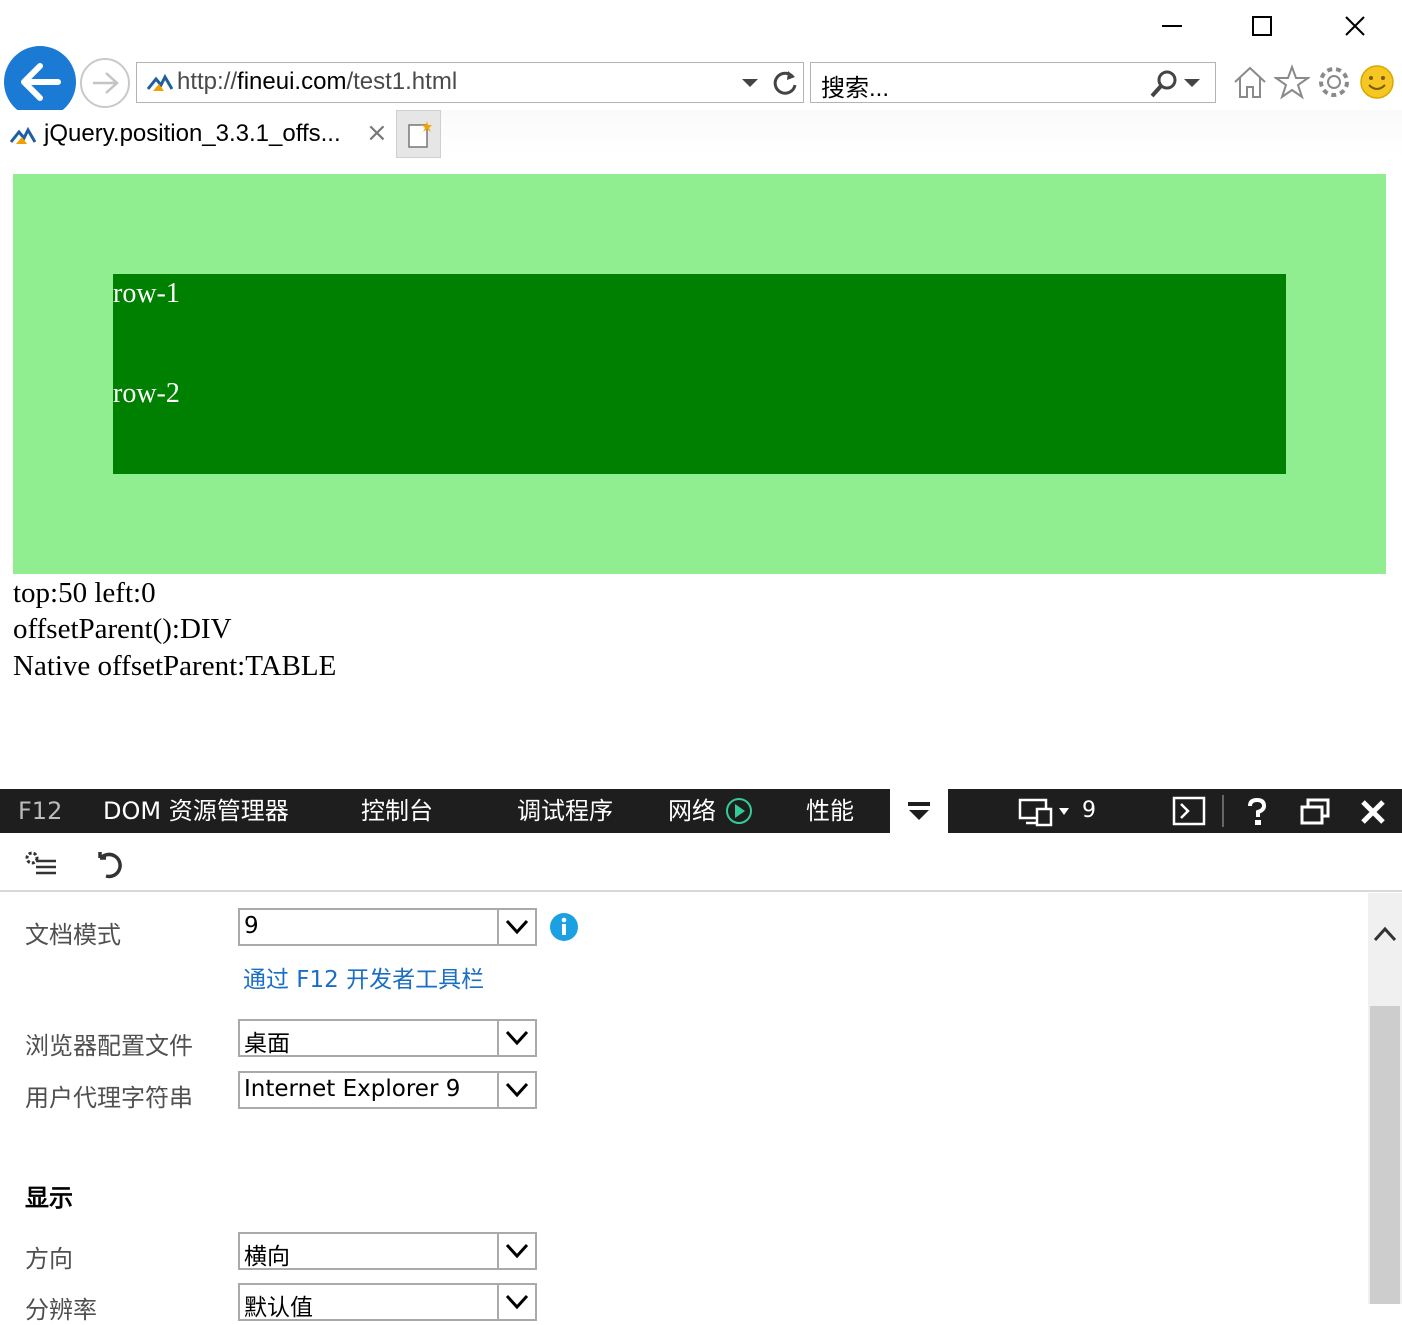 The width and height of the screenshot is (1402, 1325). I want to click on devtools-subtoolbar, so click(701, 863).